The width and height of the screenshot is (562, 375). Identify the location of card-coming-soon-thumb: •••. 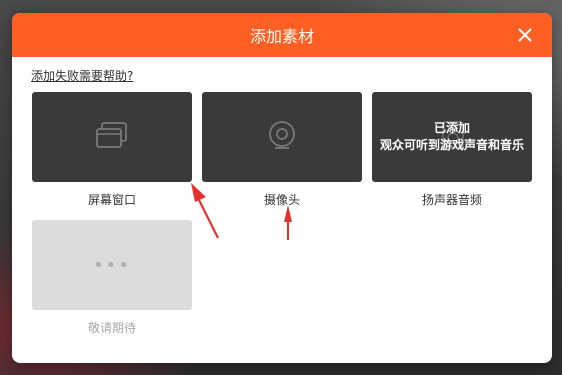
(112, 265).